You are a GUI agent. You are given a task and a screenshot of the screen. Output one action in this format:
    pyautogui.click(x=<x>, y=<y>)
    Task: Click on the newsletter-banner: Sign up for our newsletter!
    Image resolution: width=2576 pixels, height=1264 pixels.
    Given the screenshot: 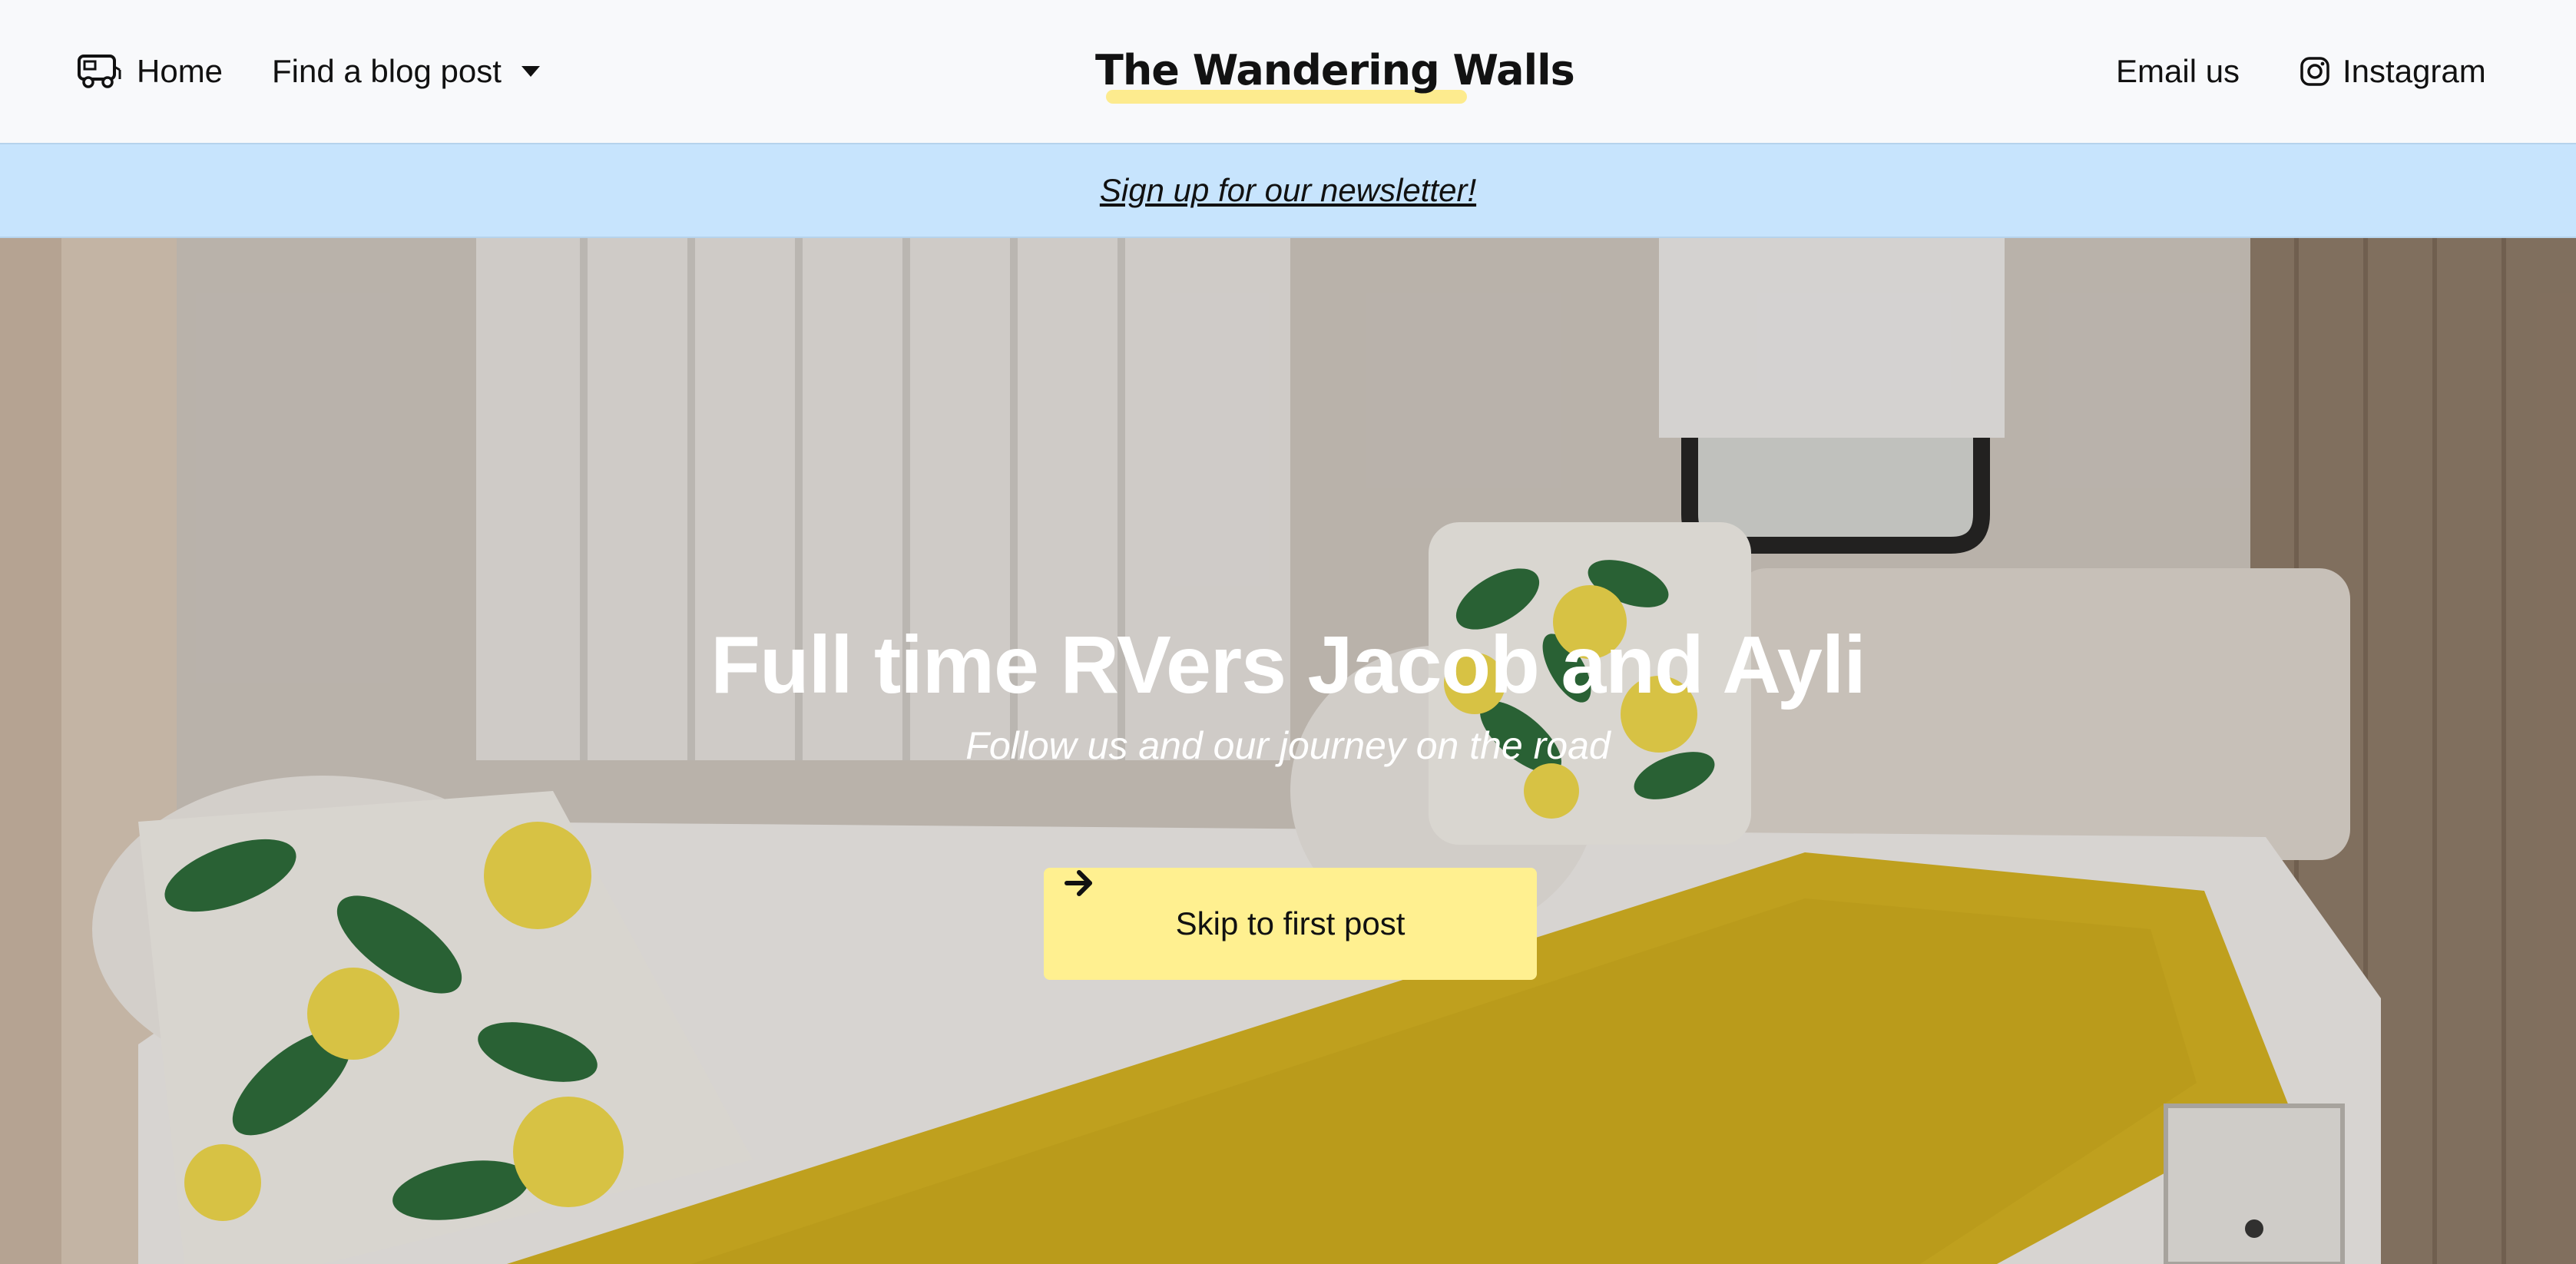 What is the action you would take?
    pyautogui.click(x=1288, y=191)
    